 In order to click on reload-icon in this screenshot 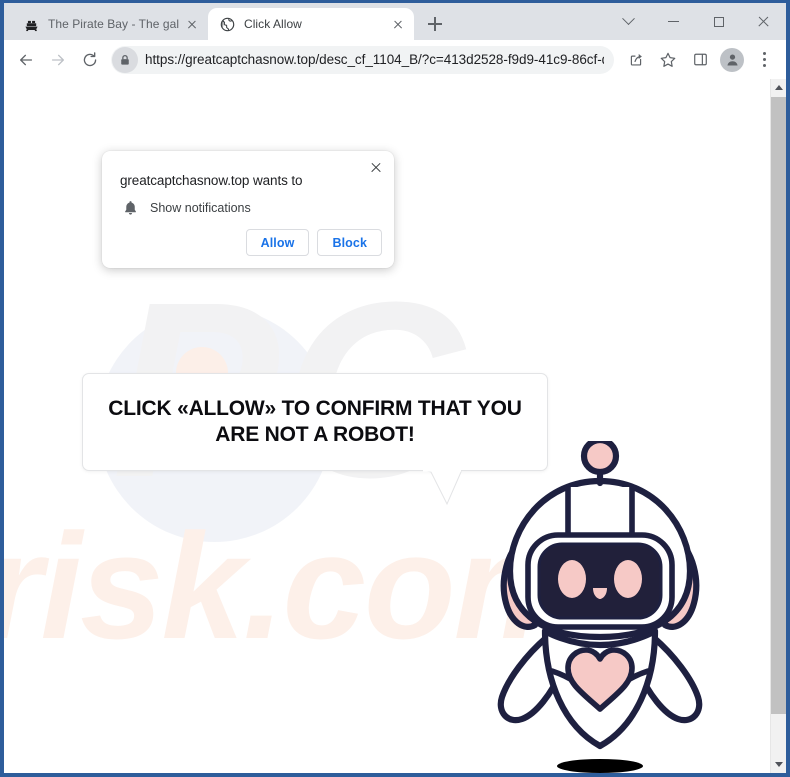, I will do `click(90, 58)`.